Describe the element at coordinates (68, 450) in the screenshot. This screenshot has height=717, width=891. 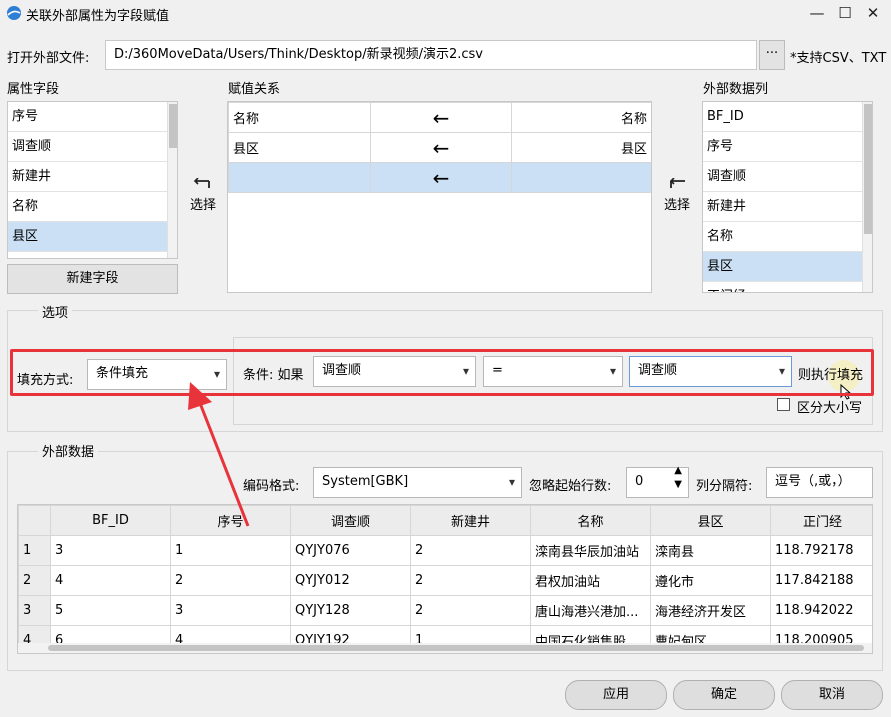
I see `external-data-title: 外部数据` at that location.